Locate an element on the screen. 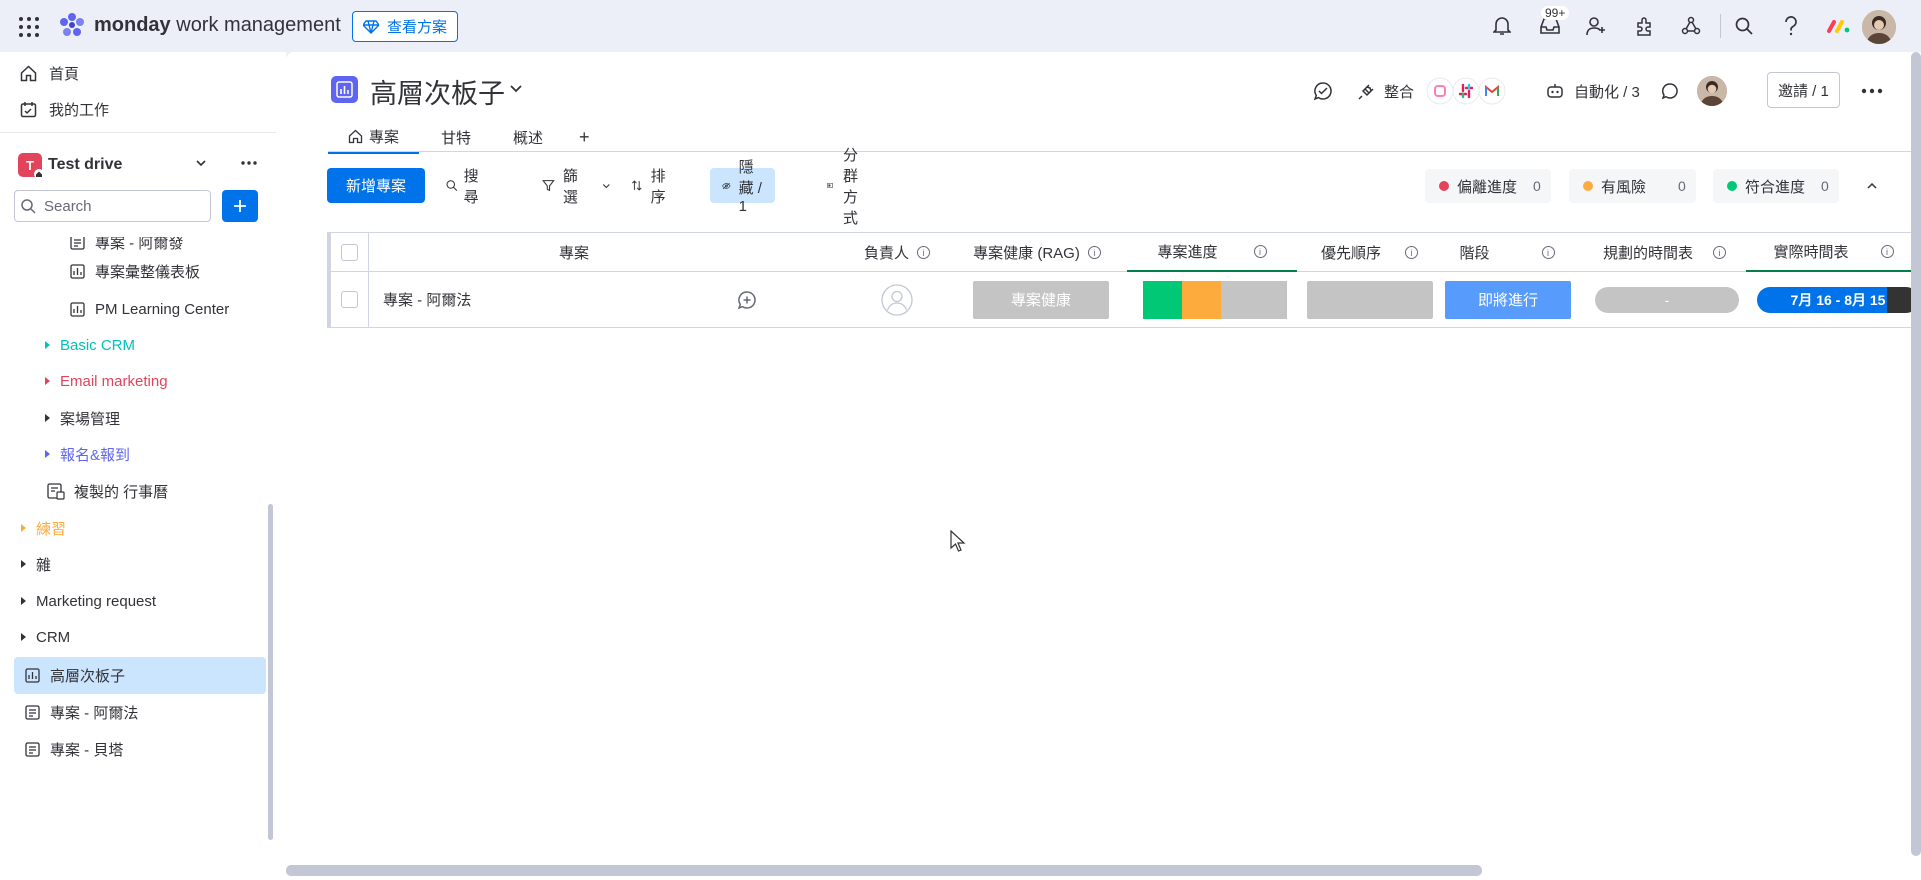 This screenshot has width=1921, height=880. column-header-stage: 階段 i is located at coordinates (1507, 252).